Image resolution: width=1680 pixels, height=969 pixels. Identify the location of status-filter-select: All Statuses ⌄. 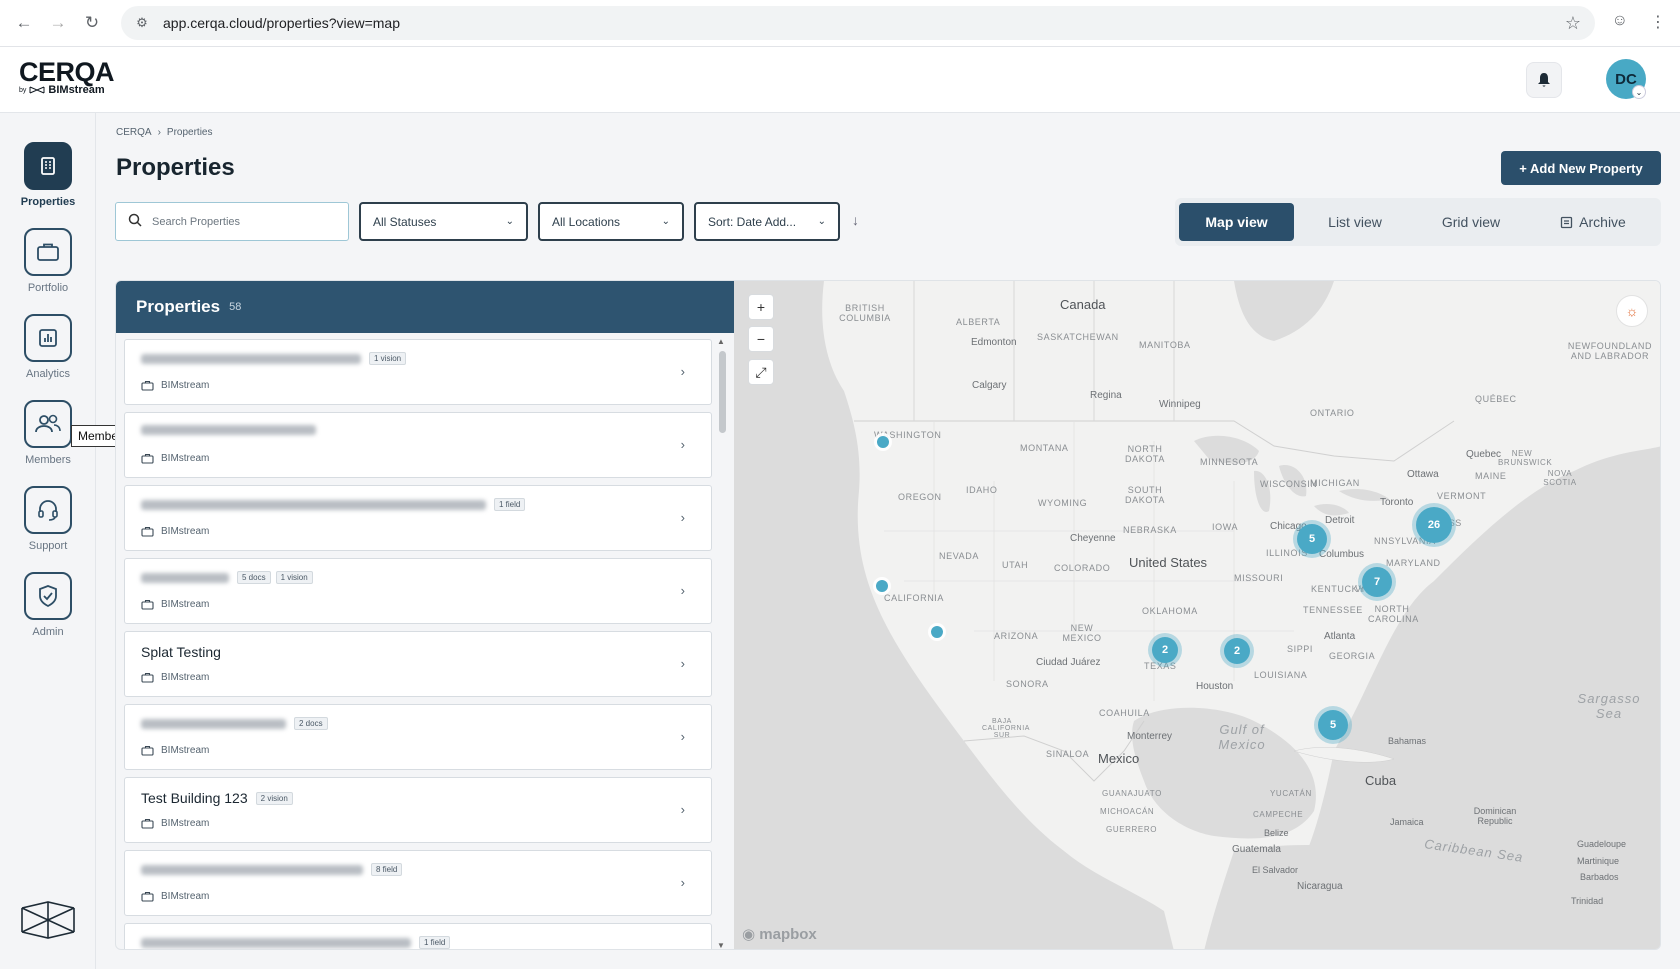
(443, 221).